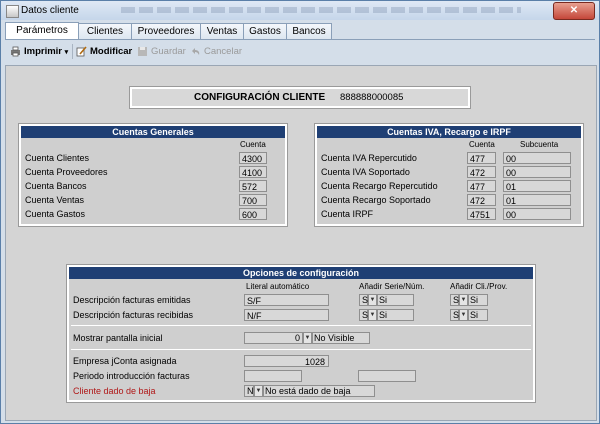 Image resolution: width=600 pixels, height=424 pixels. What do you see at coordinates (55, 214) in the screenshot?
I see `label-cuenta-gastos: Cuenta Gastos` at bounding box center [55, 214].